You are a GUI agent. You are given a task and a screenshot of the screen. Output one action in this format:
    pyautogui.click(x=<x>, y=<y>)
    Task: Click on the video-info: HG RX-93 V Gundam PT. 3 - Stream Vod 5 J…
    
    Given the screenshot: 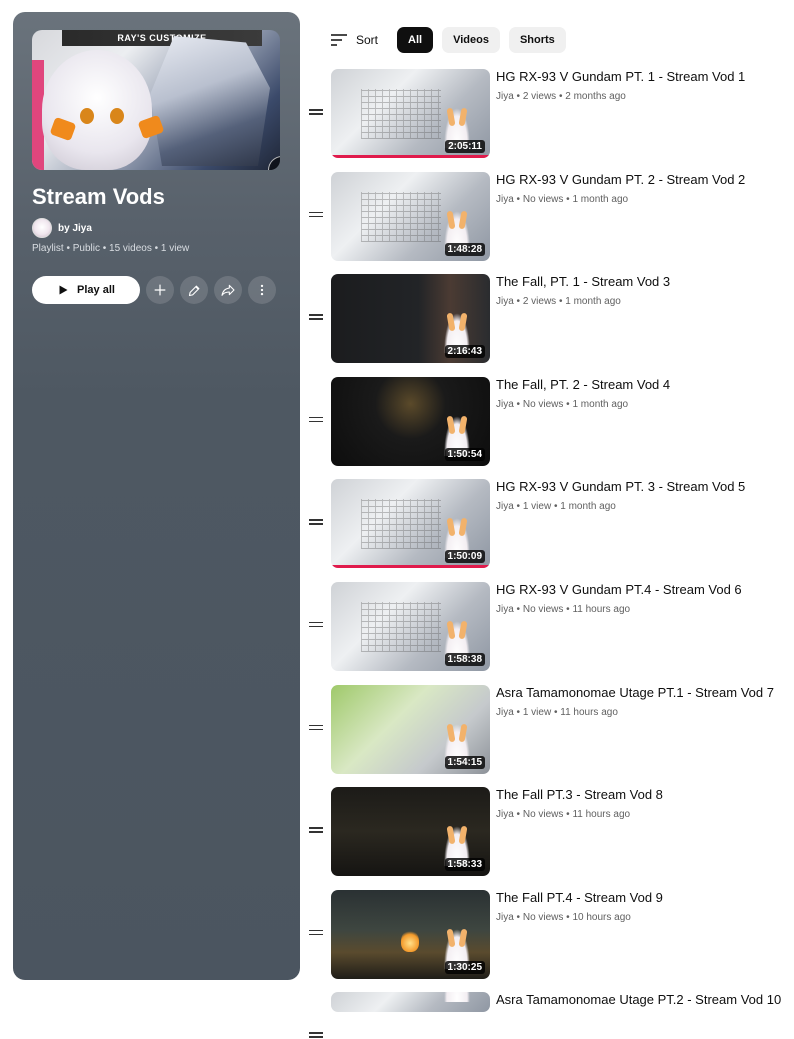 What is the action you would take?
    pyautogui.click(x=643, y=495)
    